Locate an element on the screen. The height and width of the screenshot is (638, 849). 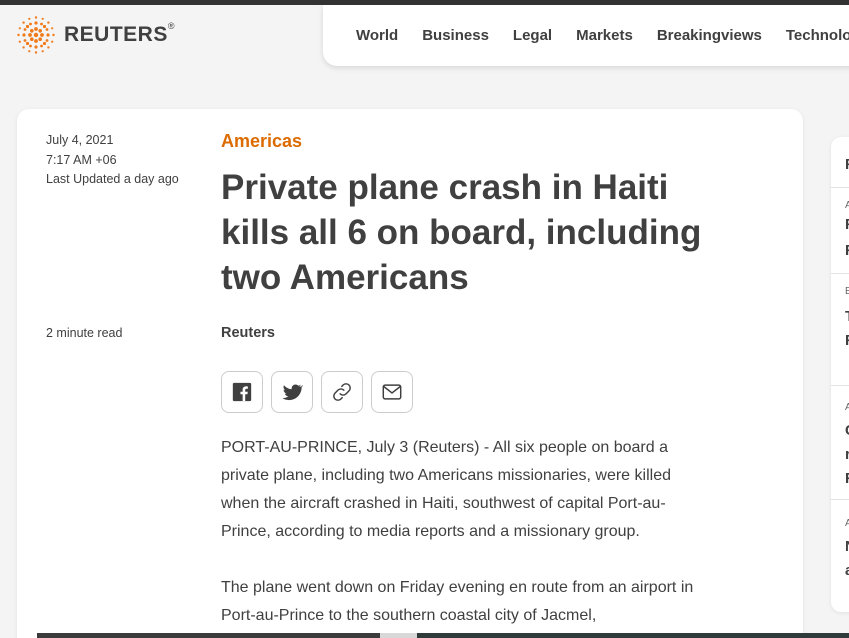
story-tag: E is located at coordinates (847, 291).